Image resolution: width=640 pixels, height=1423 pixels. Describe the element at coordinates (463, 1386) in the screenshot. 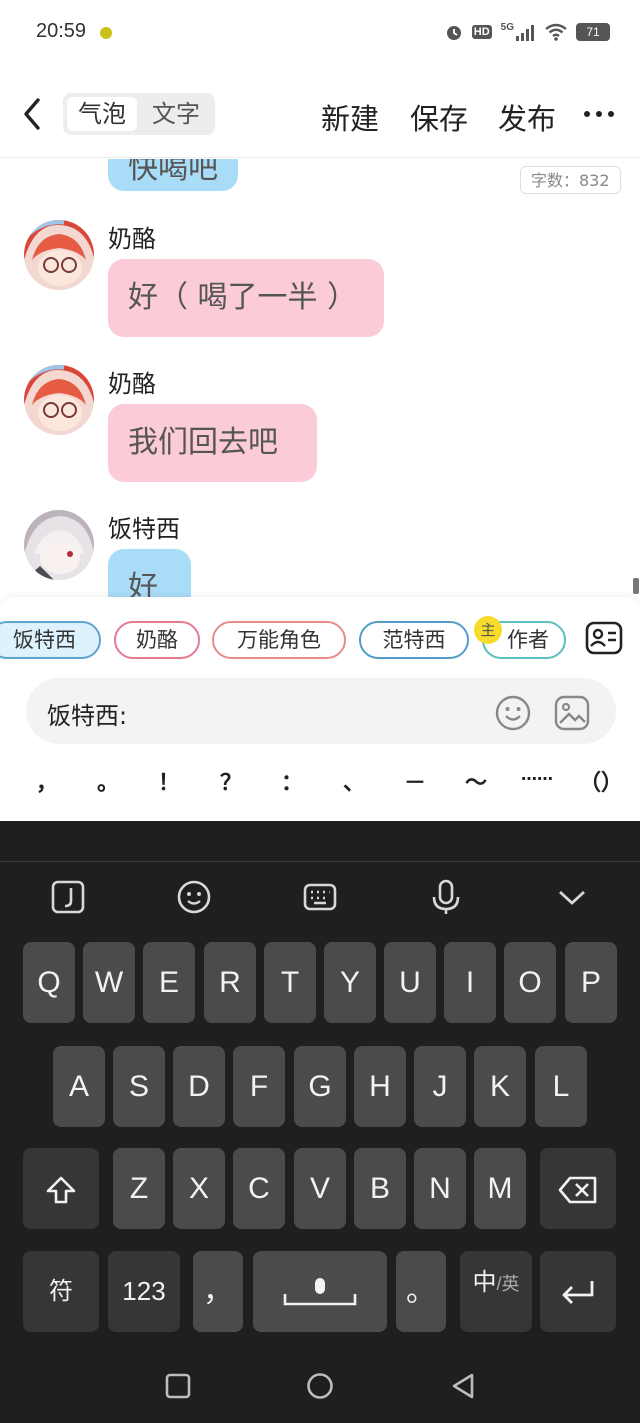

I see `back-nav-icon` at that location.